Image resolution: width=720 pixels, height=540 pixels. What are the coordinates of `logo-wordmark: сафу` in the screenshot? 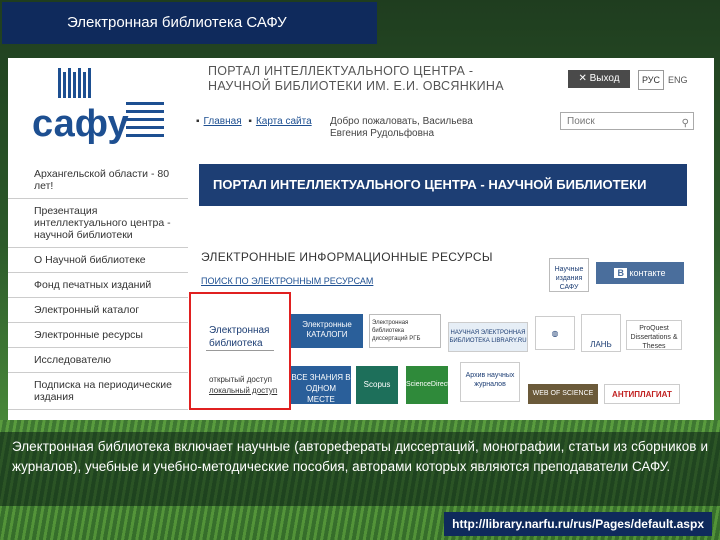 It's located at (80, 124).